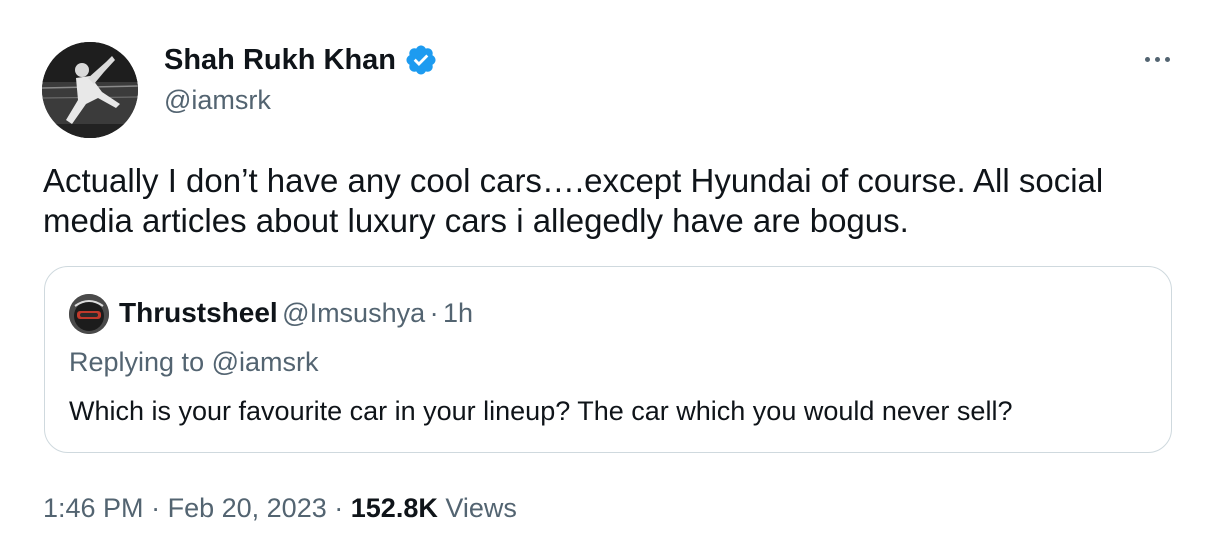 This screenshot has height=551, width=1210. What do you see at coordinates (247, 508) in the screenshot?
I see `tweet-date: Feb 20, 2023` at bounding box center [247, 508].